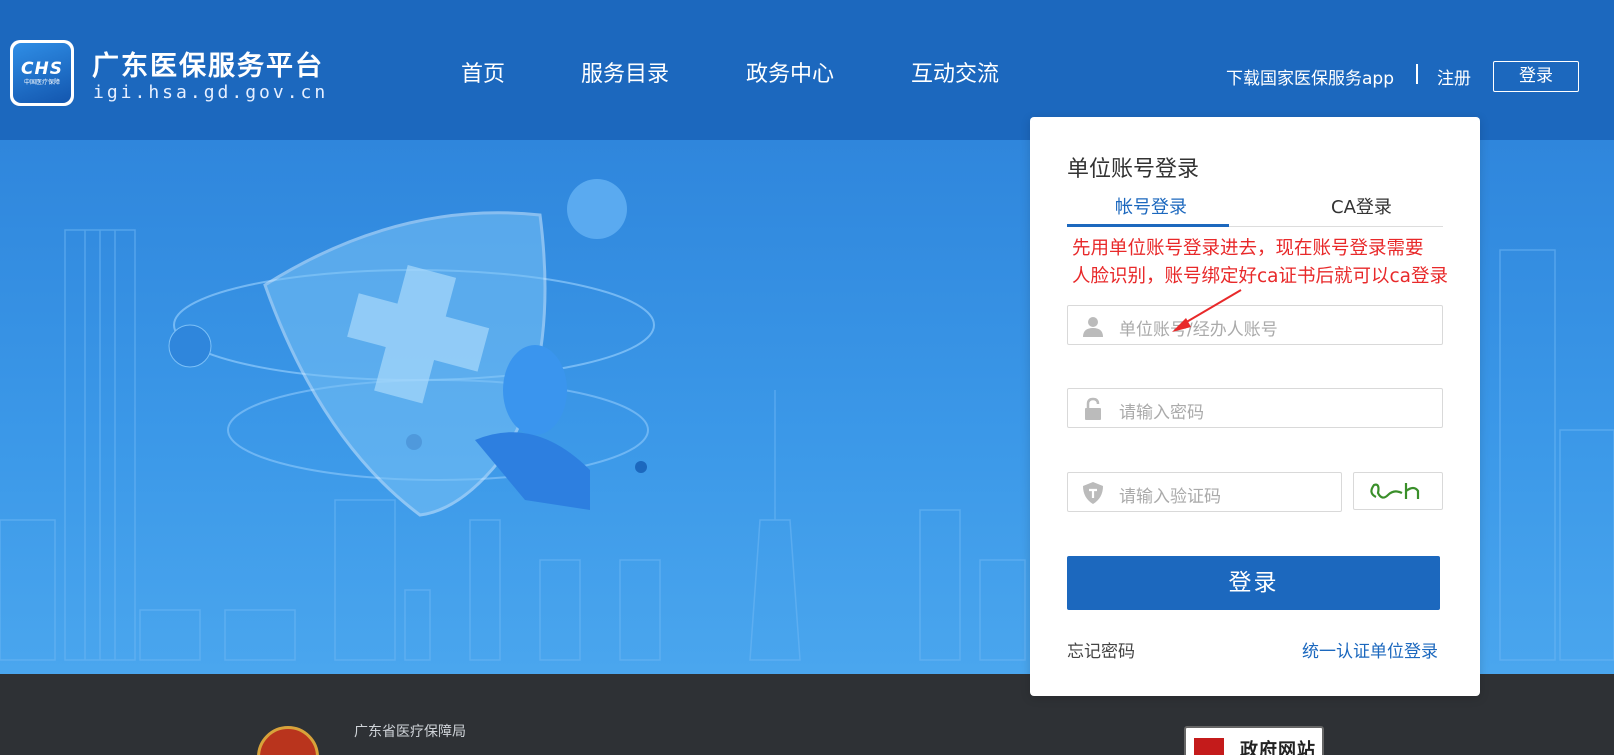  Describe the element at coordinates (1253, 583) in the screenshot. I see `login-submit-button: 登录` at that location.